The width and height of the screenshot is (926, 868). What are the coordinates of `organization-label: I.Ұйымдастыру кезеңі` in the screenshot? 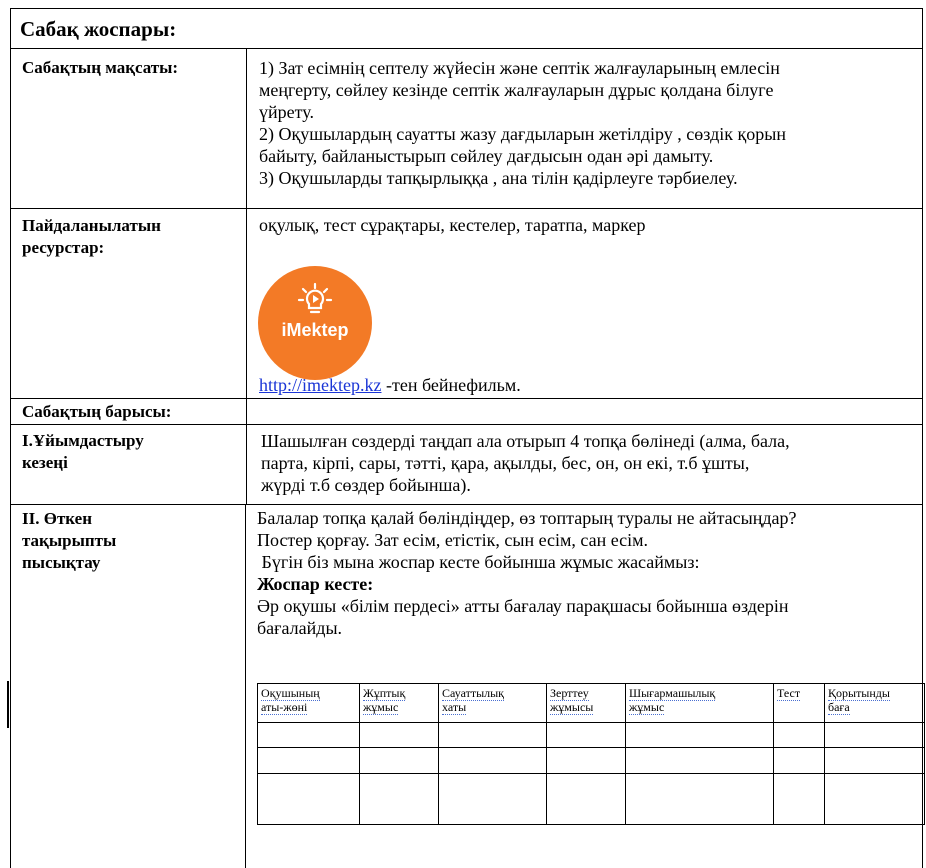 It's located at (83, 451).